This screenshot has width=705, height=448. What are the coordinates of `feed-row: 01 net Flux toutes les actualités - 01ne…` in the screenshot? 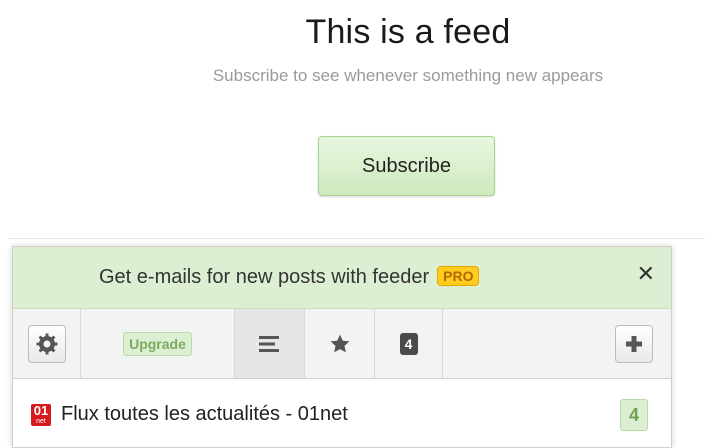 It's located at (342, 413).